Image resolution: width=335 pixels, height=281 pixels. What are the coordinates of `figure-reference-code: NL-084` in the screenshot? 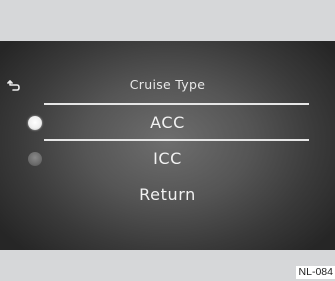 It's located at (315, 272).